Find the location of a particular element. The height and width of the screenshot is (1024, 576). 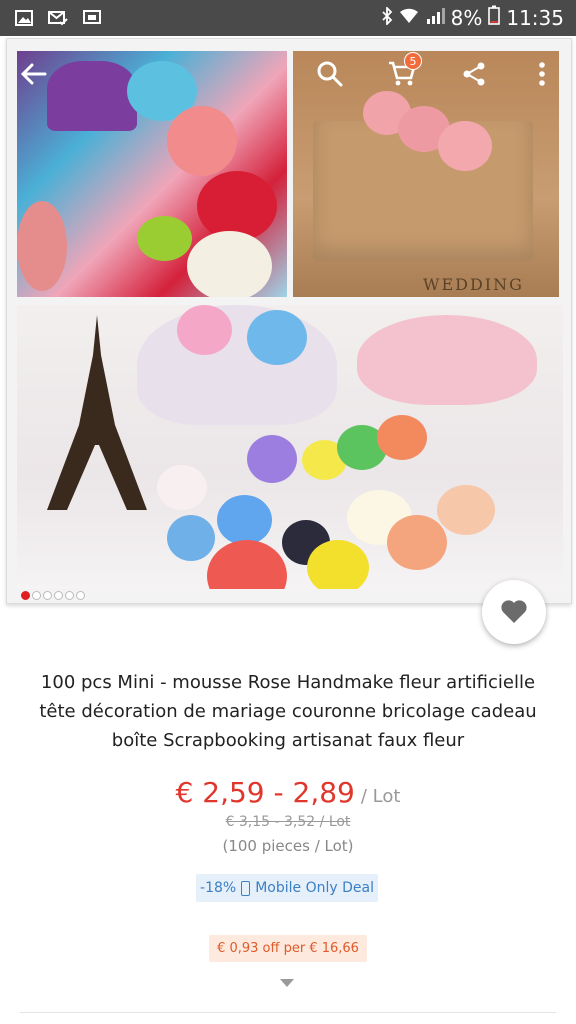

bluetooth-icon is located at coordinates (387, 18).